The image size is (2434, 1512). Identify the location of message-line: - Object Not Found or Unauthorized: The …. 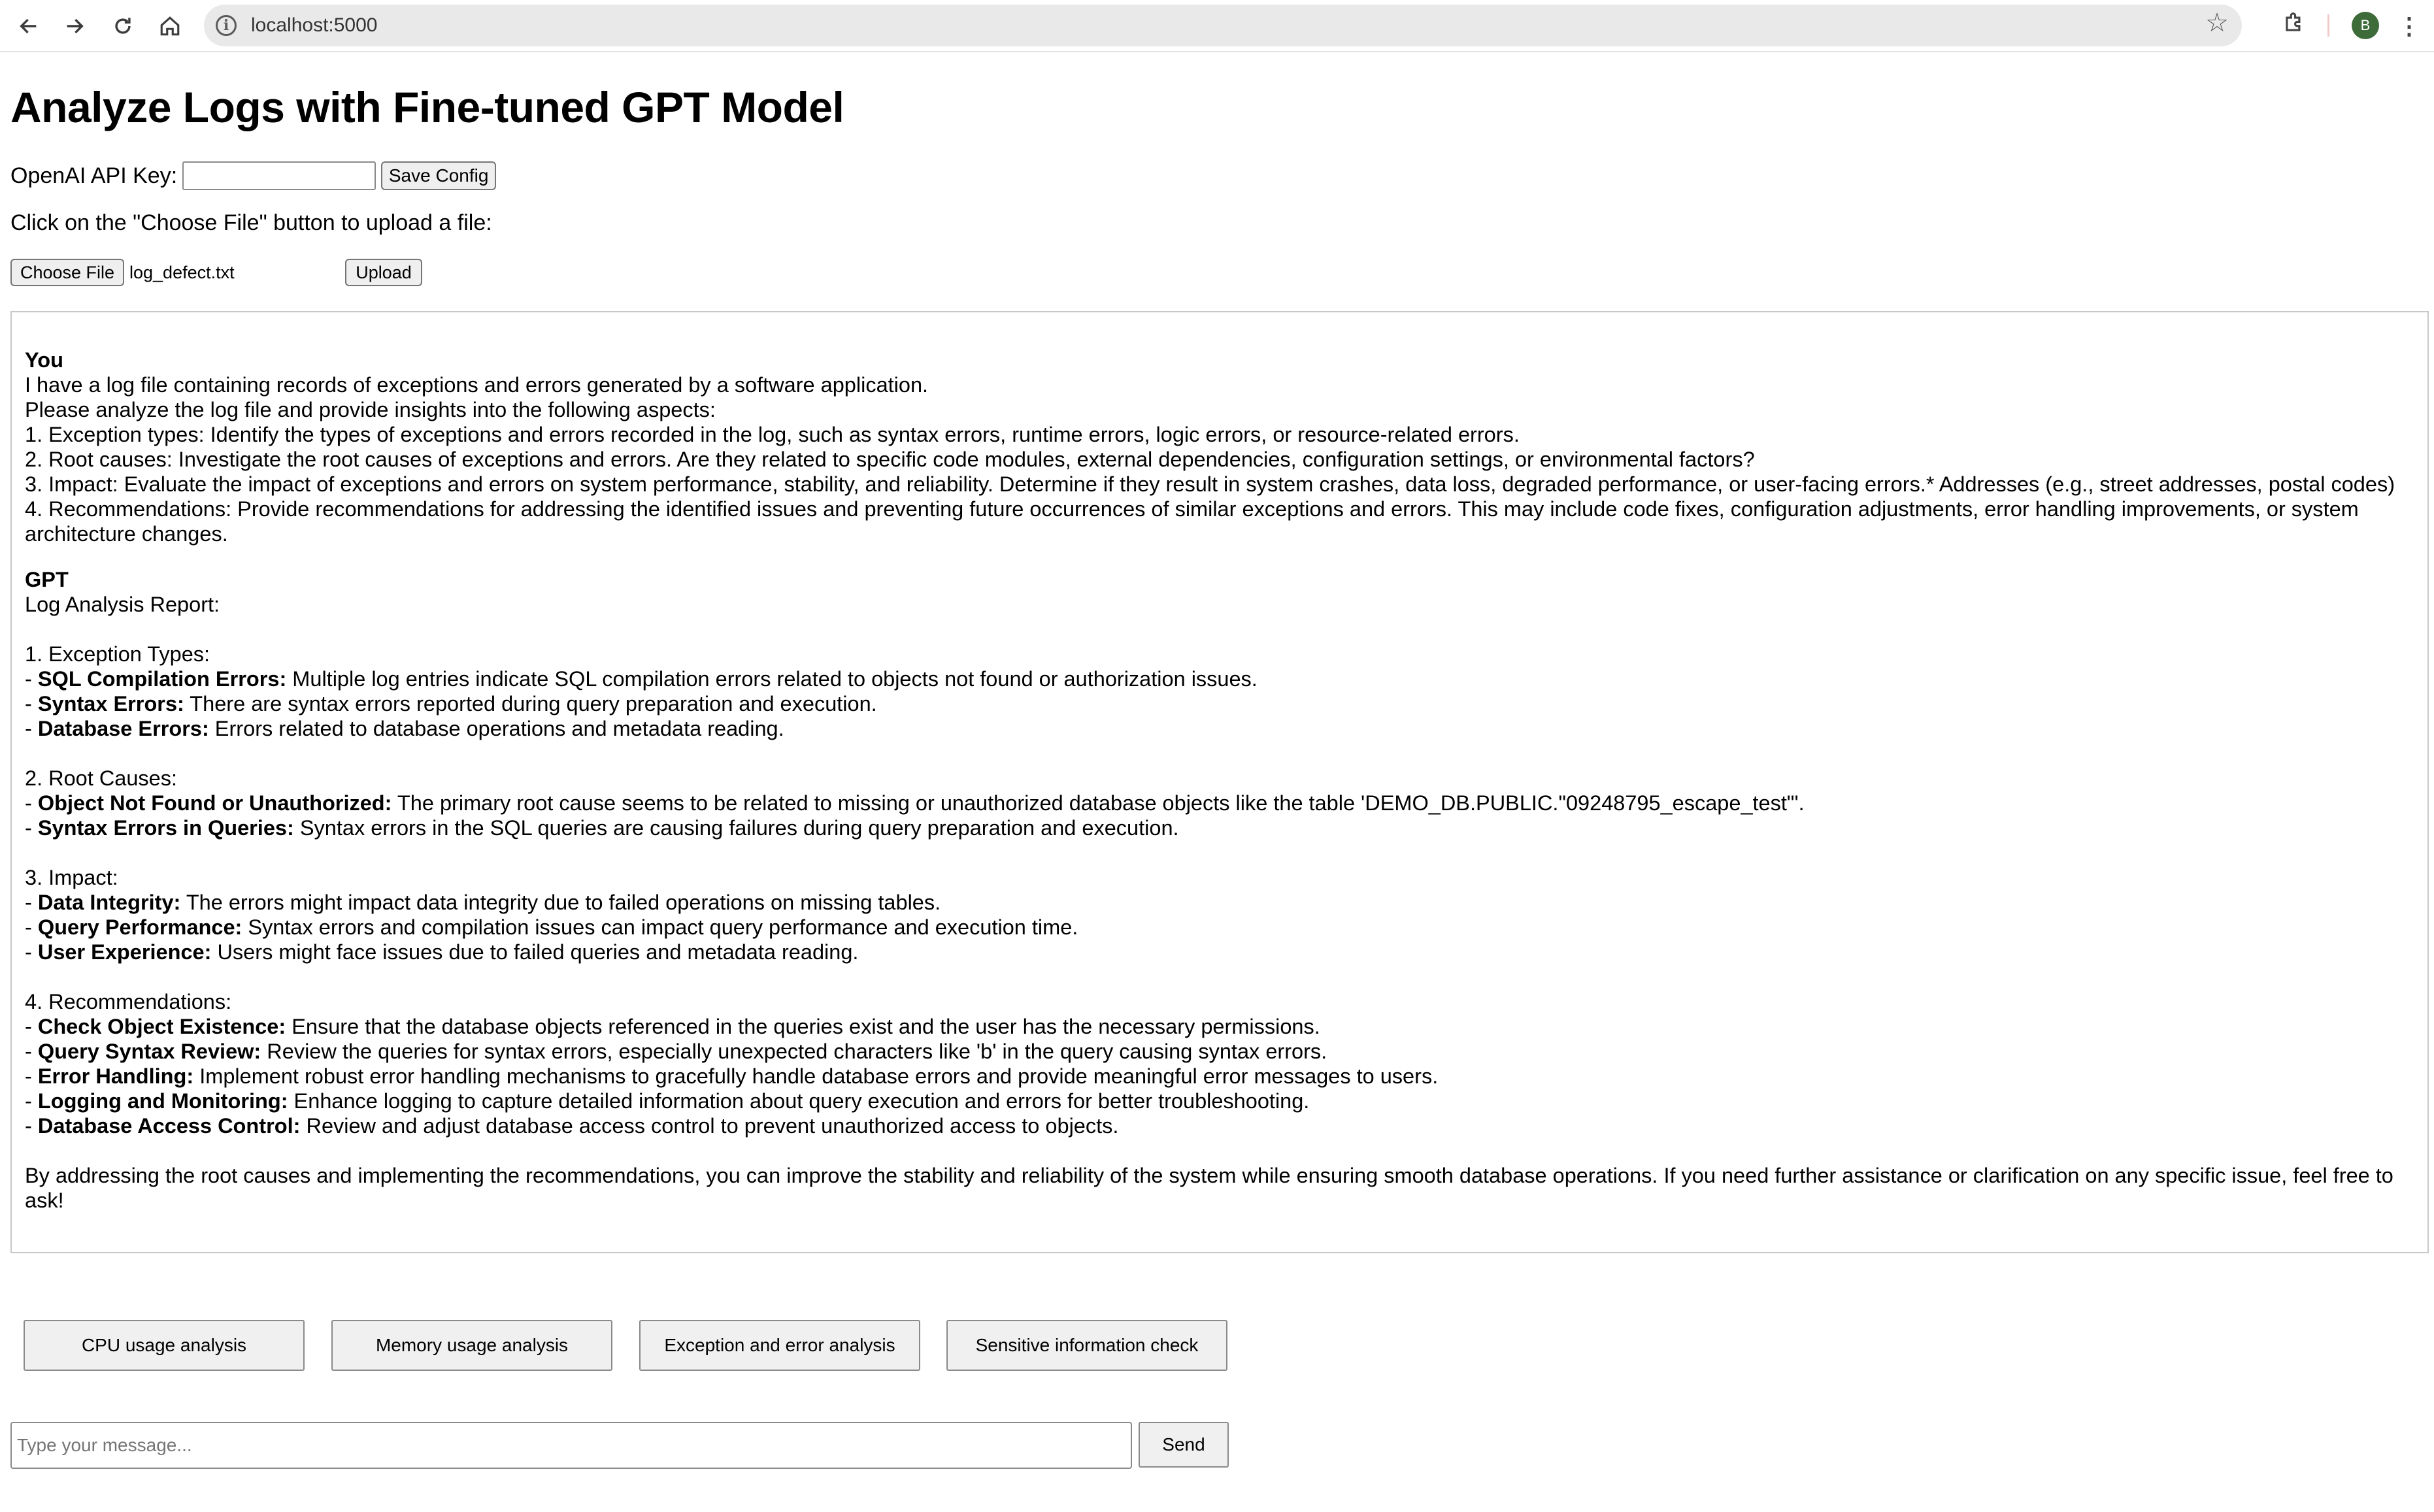
(1219, 803).